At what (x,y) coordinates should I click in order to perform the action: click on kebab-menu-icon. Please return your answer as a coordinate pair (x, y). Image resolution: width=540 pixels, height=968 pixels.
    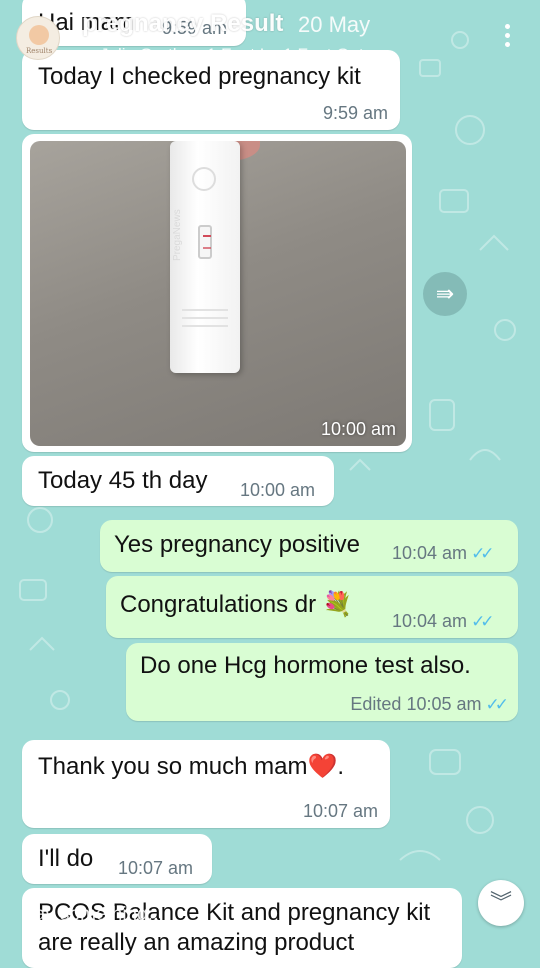
    Looking at the image, I should click on (507, 37).